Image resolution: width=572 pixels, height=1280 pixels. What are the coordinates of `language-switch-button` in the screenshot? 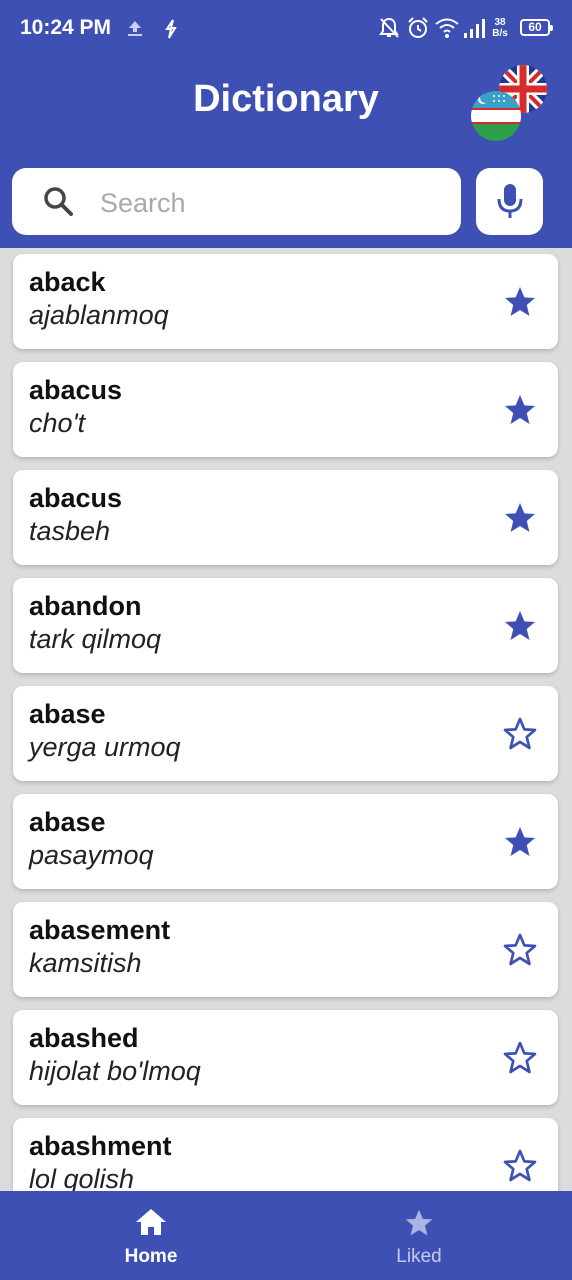 It's located at (510, 104).